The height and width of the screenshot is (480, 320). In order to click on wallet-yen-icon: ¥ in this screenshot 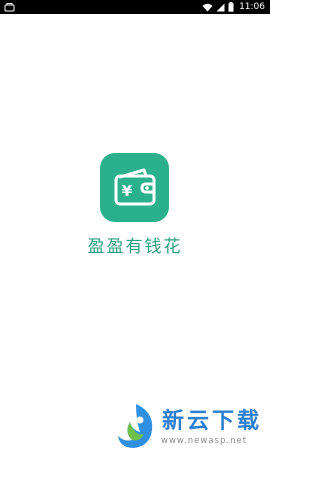, I will do `click(135, 187)`.